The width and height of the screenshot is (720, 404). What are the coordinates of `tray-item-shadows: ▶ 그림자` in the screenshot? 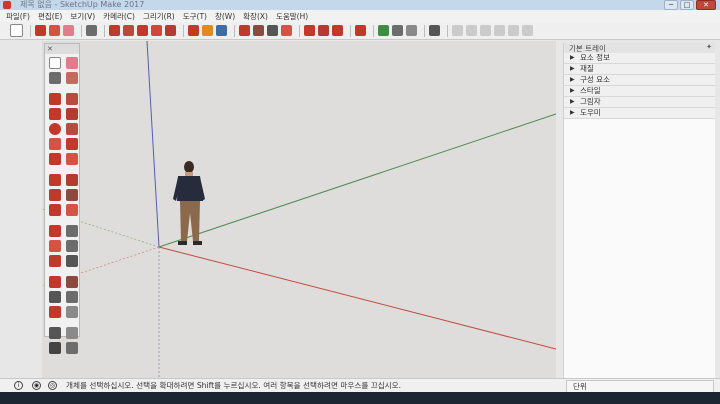 It's located at (639, 102).